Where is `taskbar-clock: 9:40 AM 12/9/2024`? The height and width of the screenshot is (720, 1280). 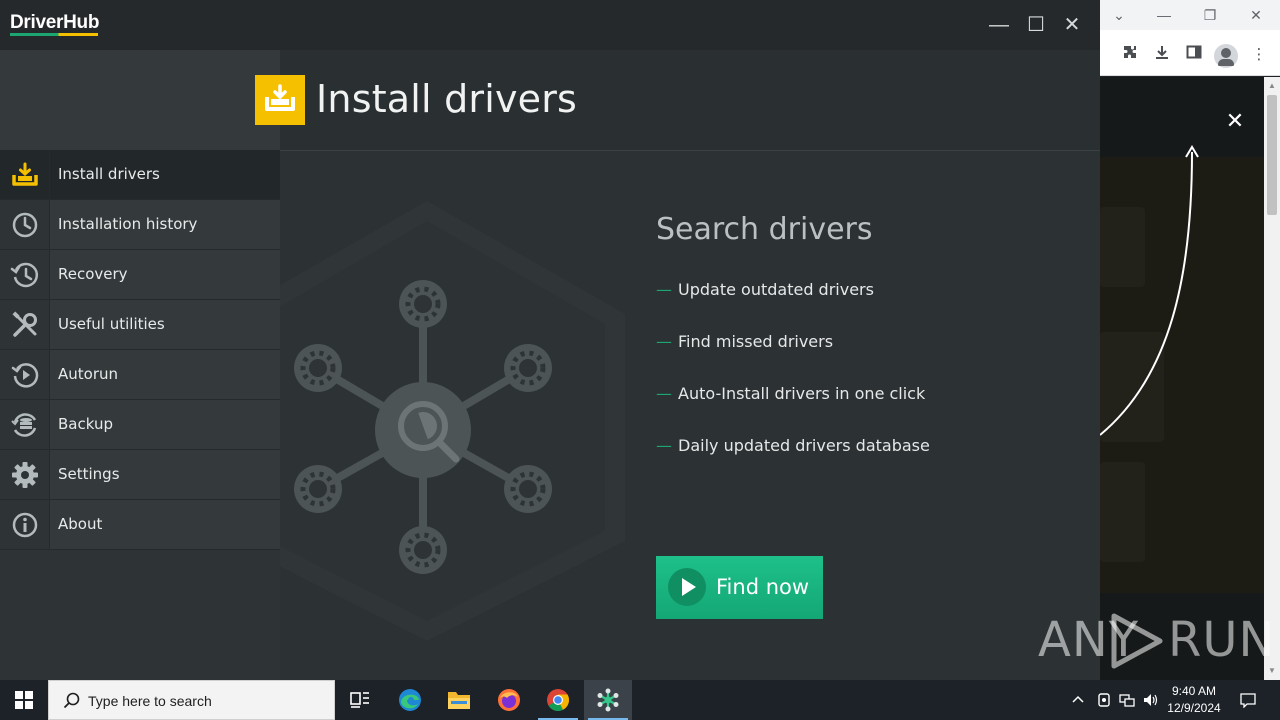
taskbar-clock: 9:40 AM 12/9/2024 is located at coordinates (1194, 700).